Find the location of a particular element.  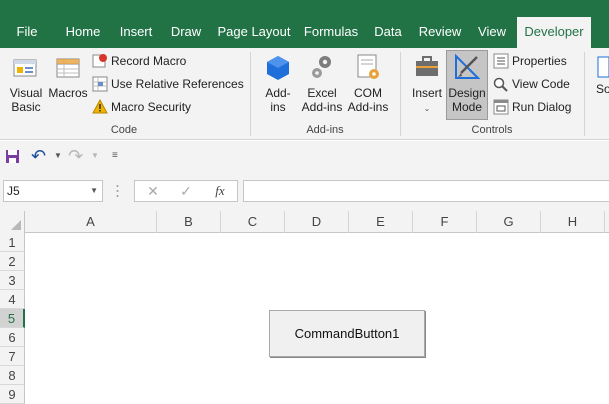

design-mode-label-2: Mode is located at coordinates (467, 107).